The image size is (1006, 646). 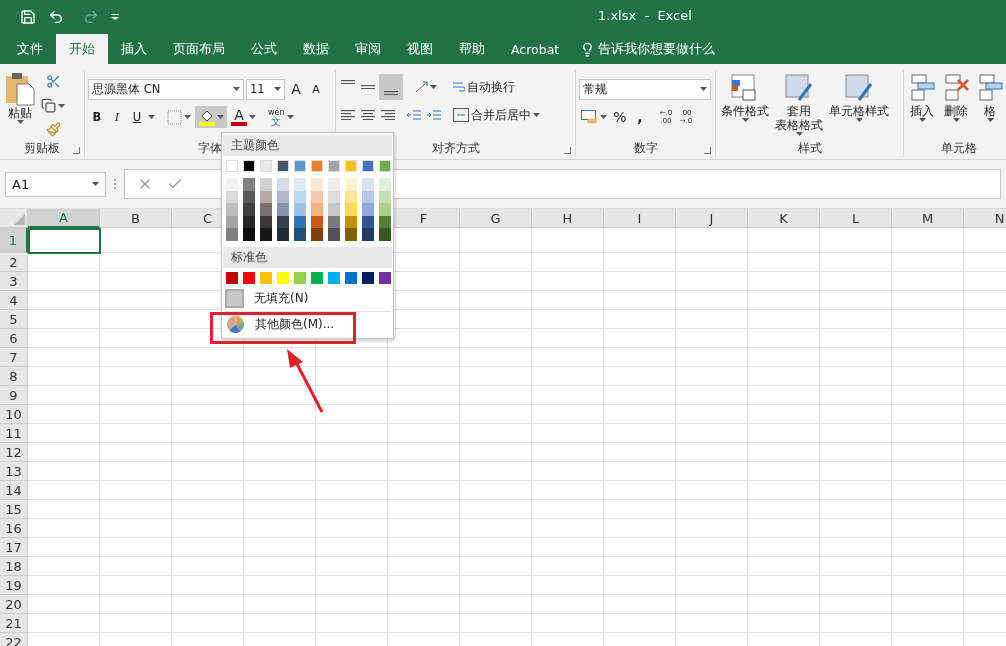 What do you see at coordinates (391, 87) in the screenshot?
I see `bottom-align-button` at bounding box center [391, 87].